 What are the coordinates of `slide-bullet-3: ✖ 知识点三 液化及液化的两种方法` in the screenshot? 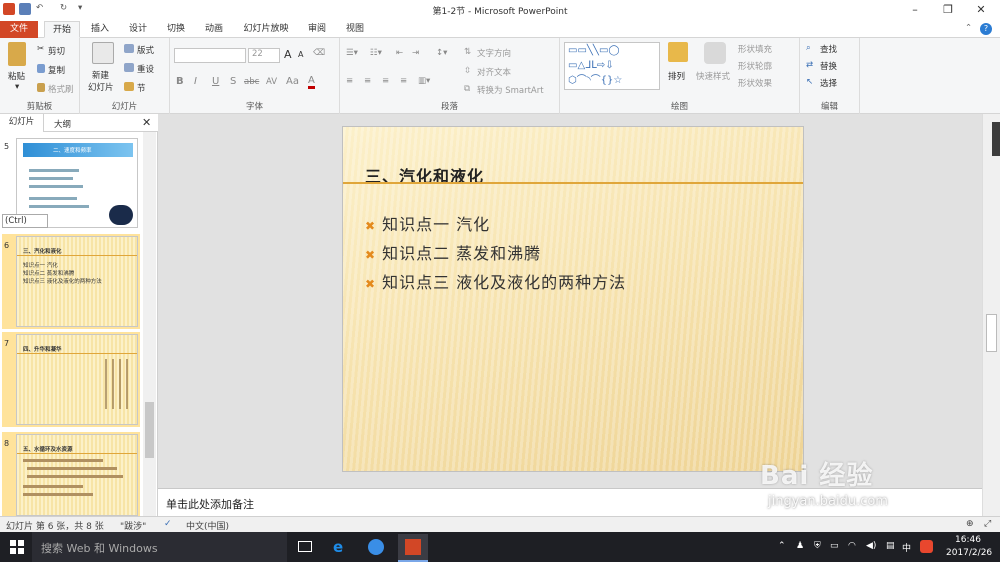 It's located at (495, 281).